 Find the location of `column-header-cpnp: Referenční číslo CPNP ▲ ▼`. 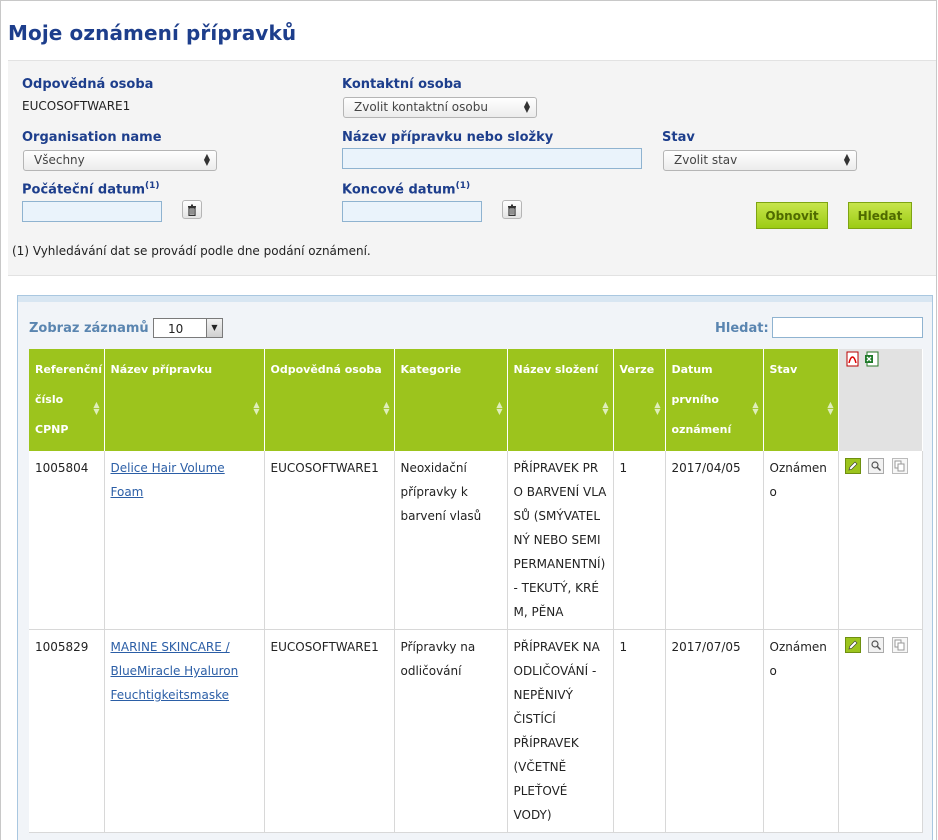

column-header-cpnp: Referenční číslo CPNP ▲ ▼ is located at coordinates (67, 400).